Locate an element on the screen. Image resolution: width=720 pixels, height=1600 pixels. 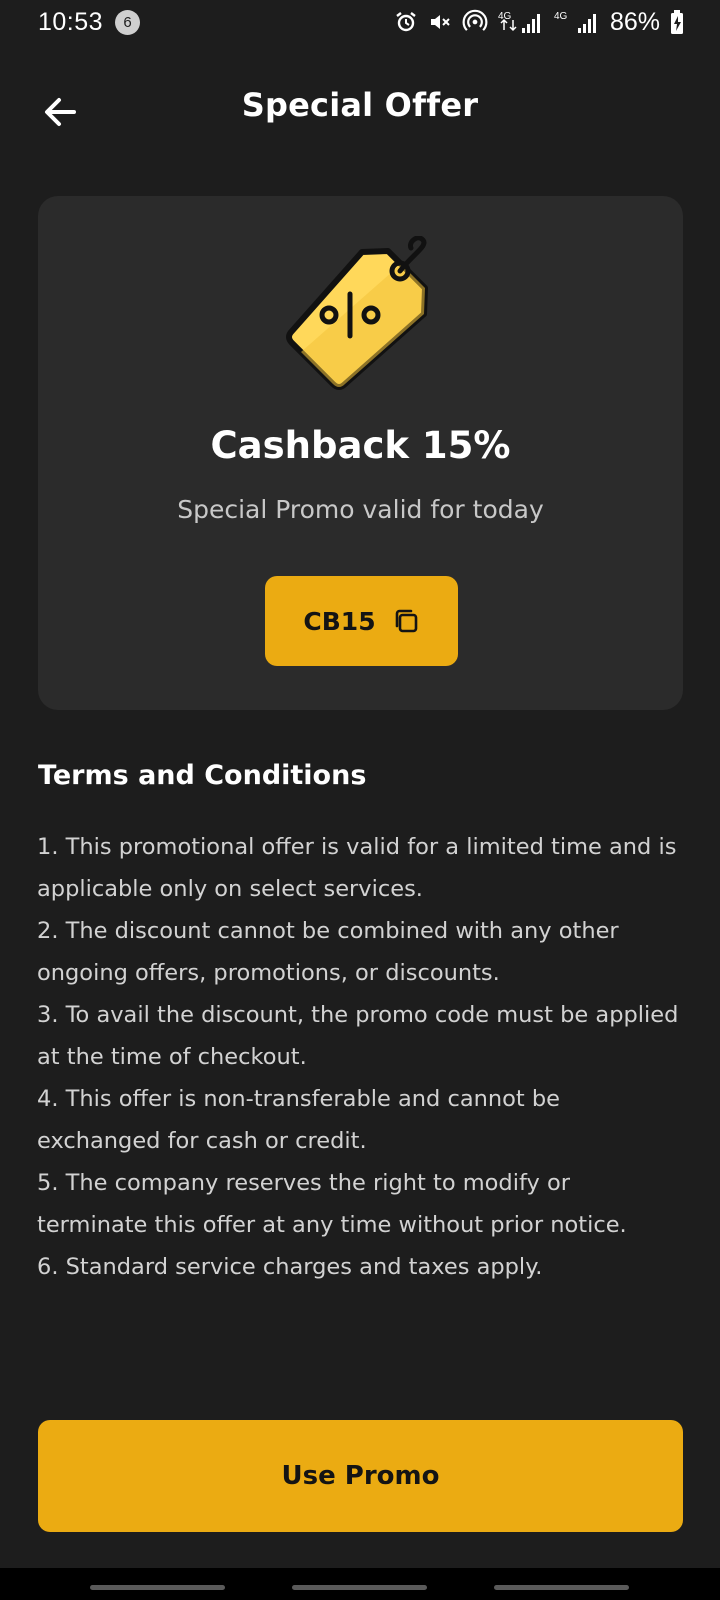
status-right: 4G 4G 86% is located at coordinates (539, 22).